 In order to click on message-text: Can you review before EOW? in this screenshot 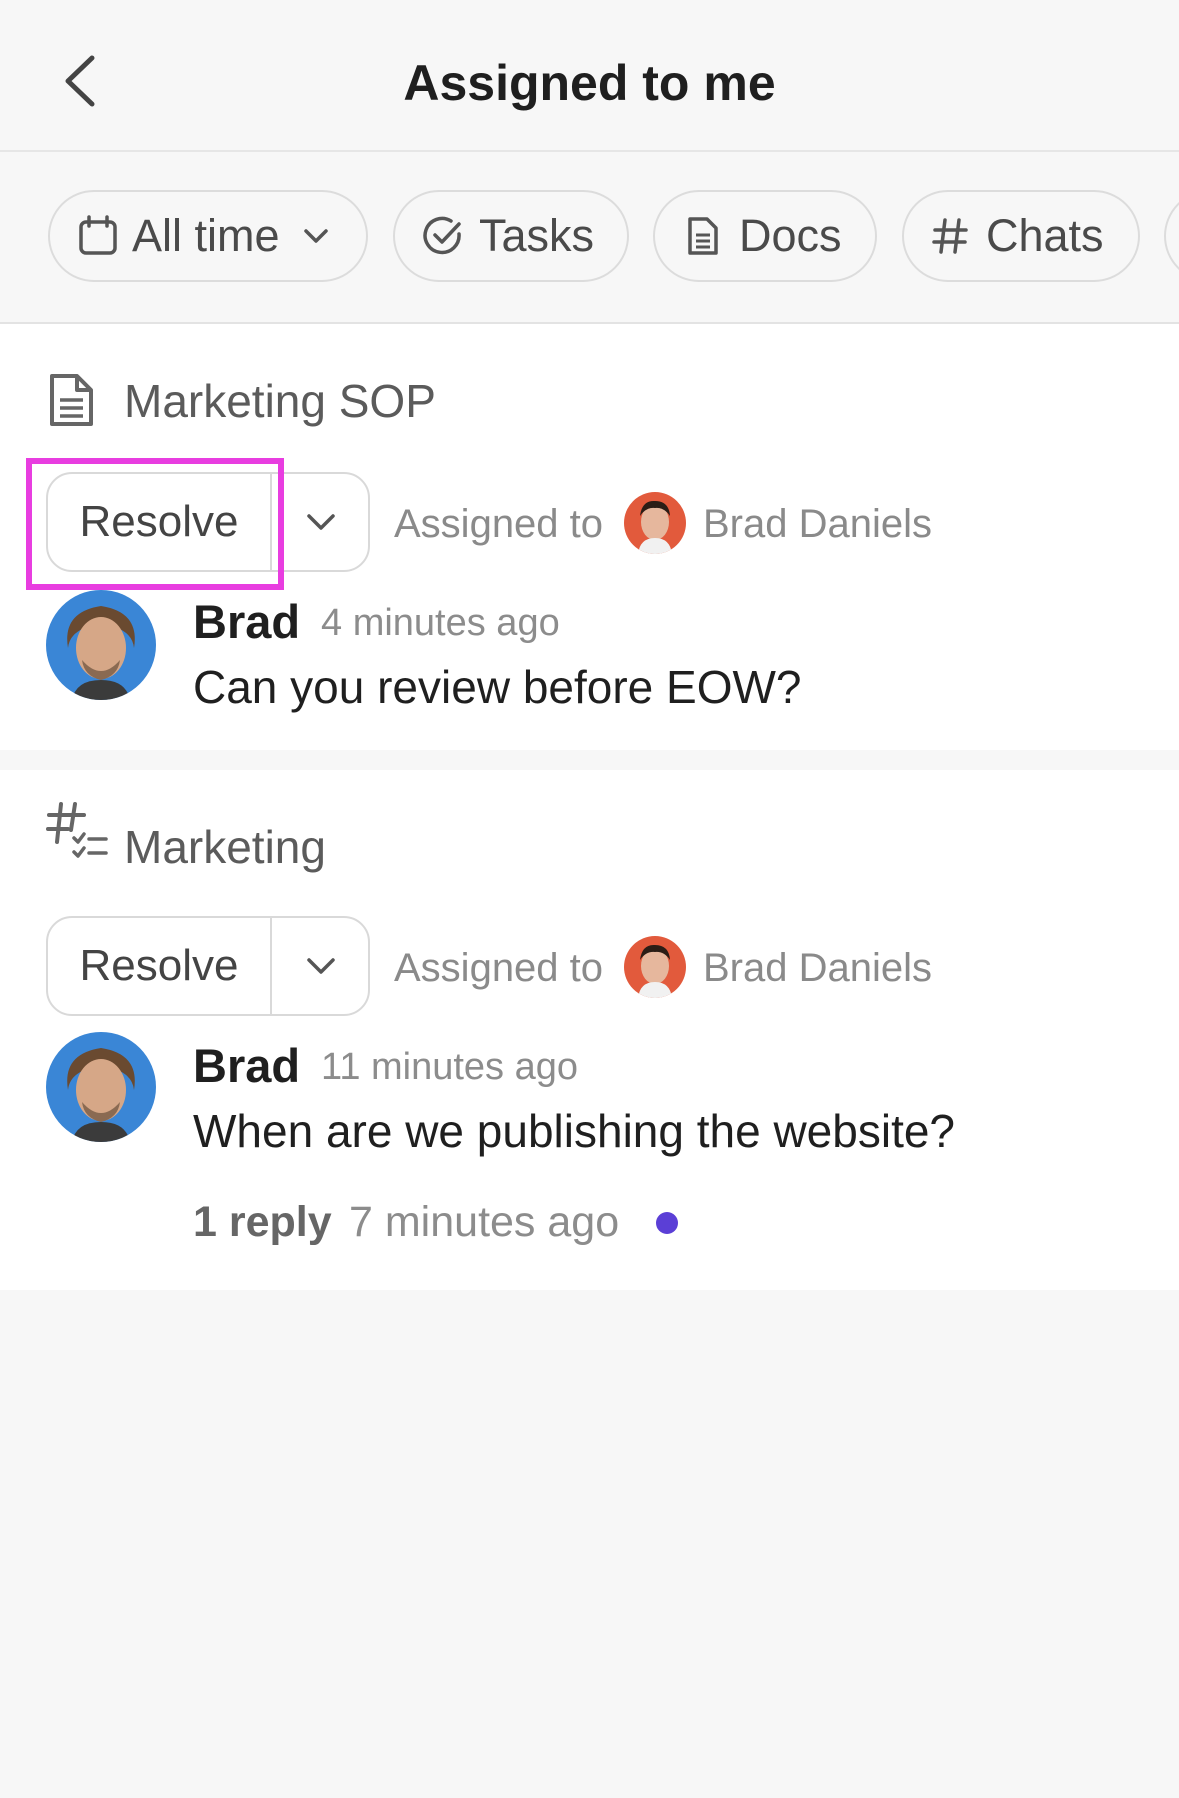, I will do `click(497, 687)`.